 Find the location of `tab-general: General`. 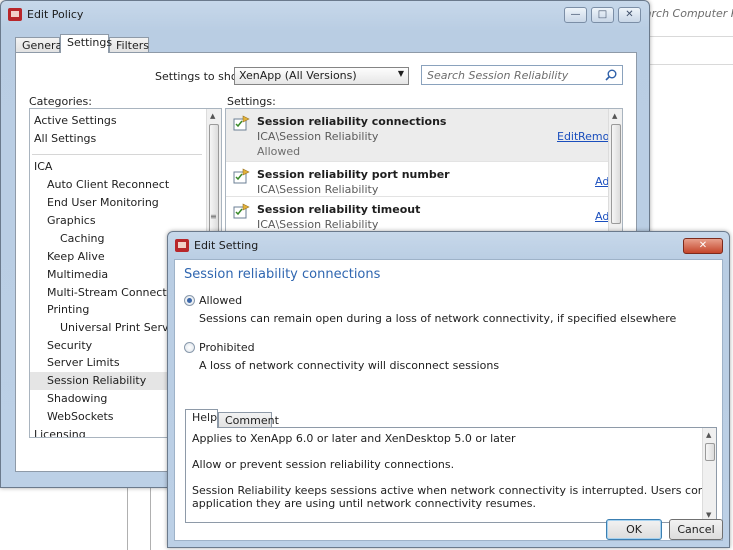

tab-general: General is located at coordinates (40, 45).